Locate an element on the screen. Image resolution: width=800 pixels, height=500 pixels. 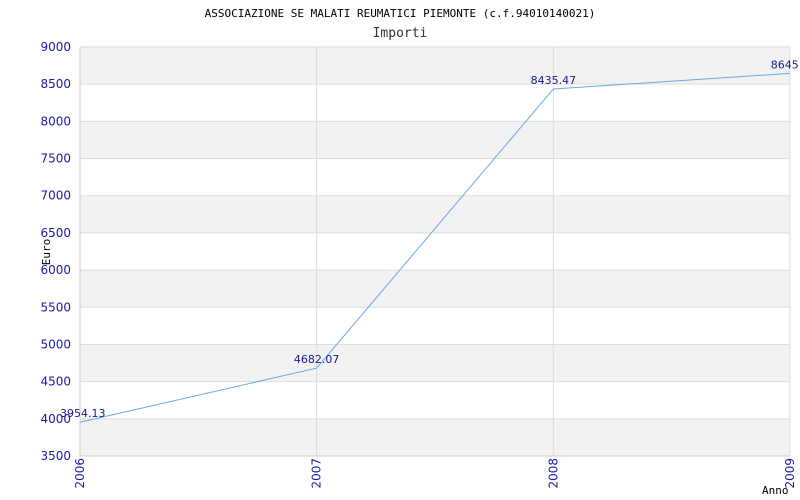
x-tick-label: 2008 is located at coordinates (553, 473).